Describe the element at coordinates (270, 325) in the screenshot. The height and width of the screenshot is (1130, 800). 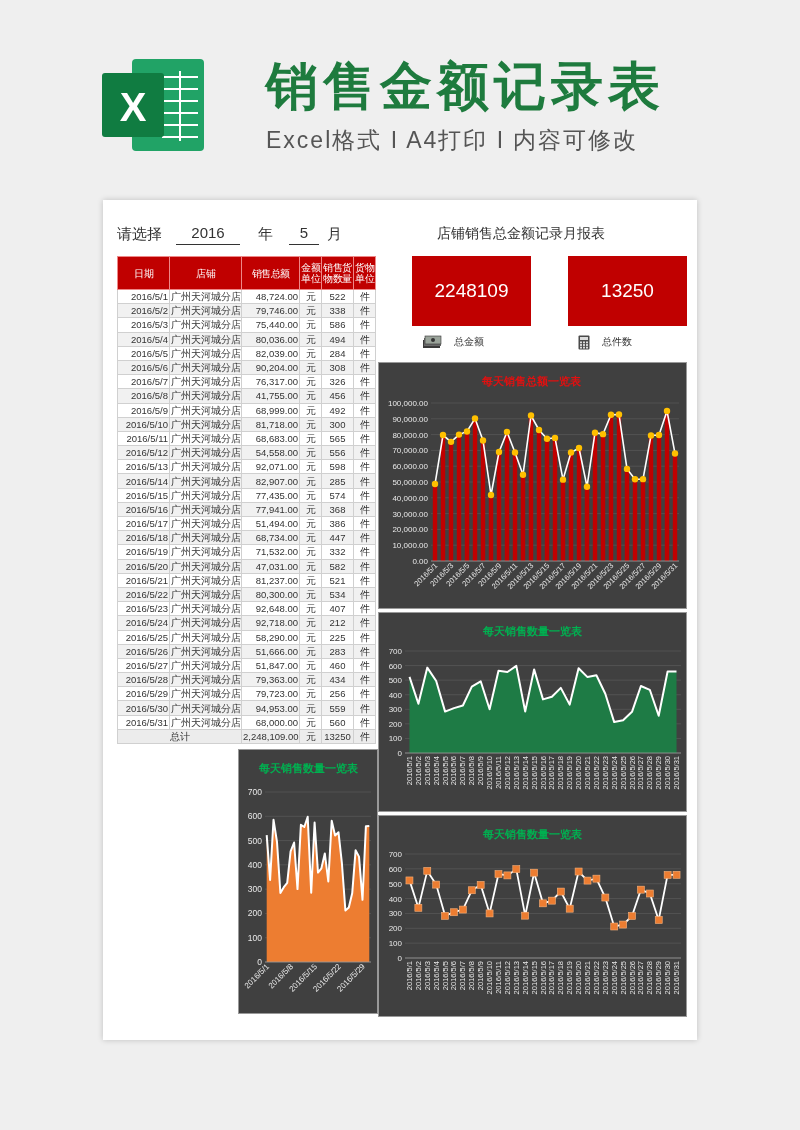
I see `table-cell: 75,440.00` at that location.